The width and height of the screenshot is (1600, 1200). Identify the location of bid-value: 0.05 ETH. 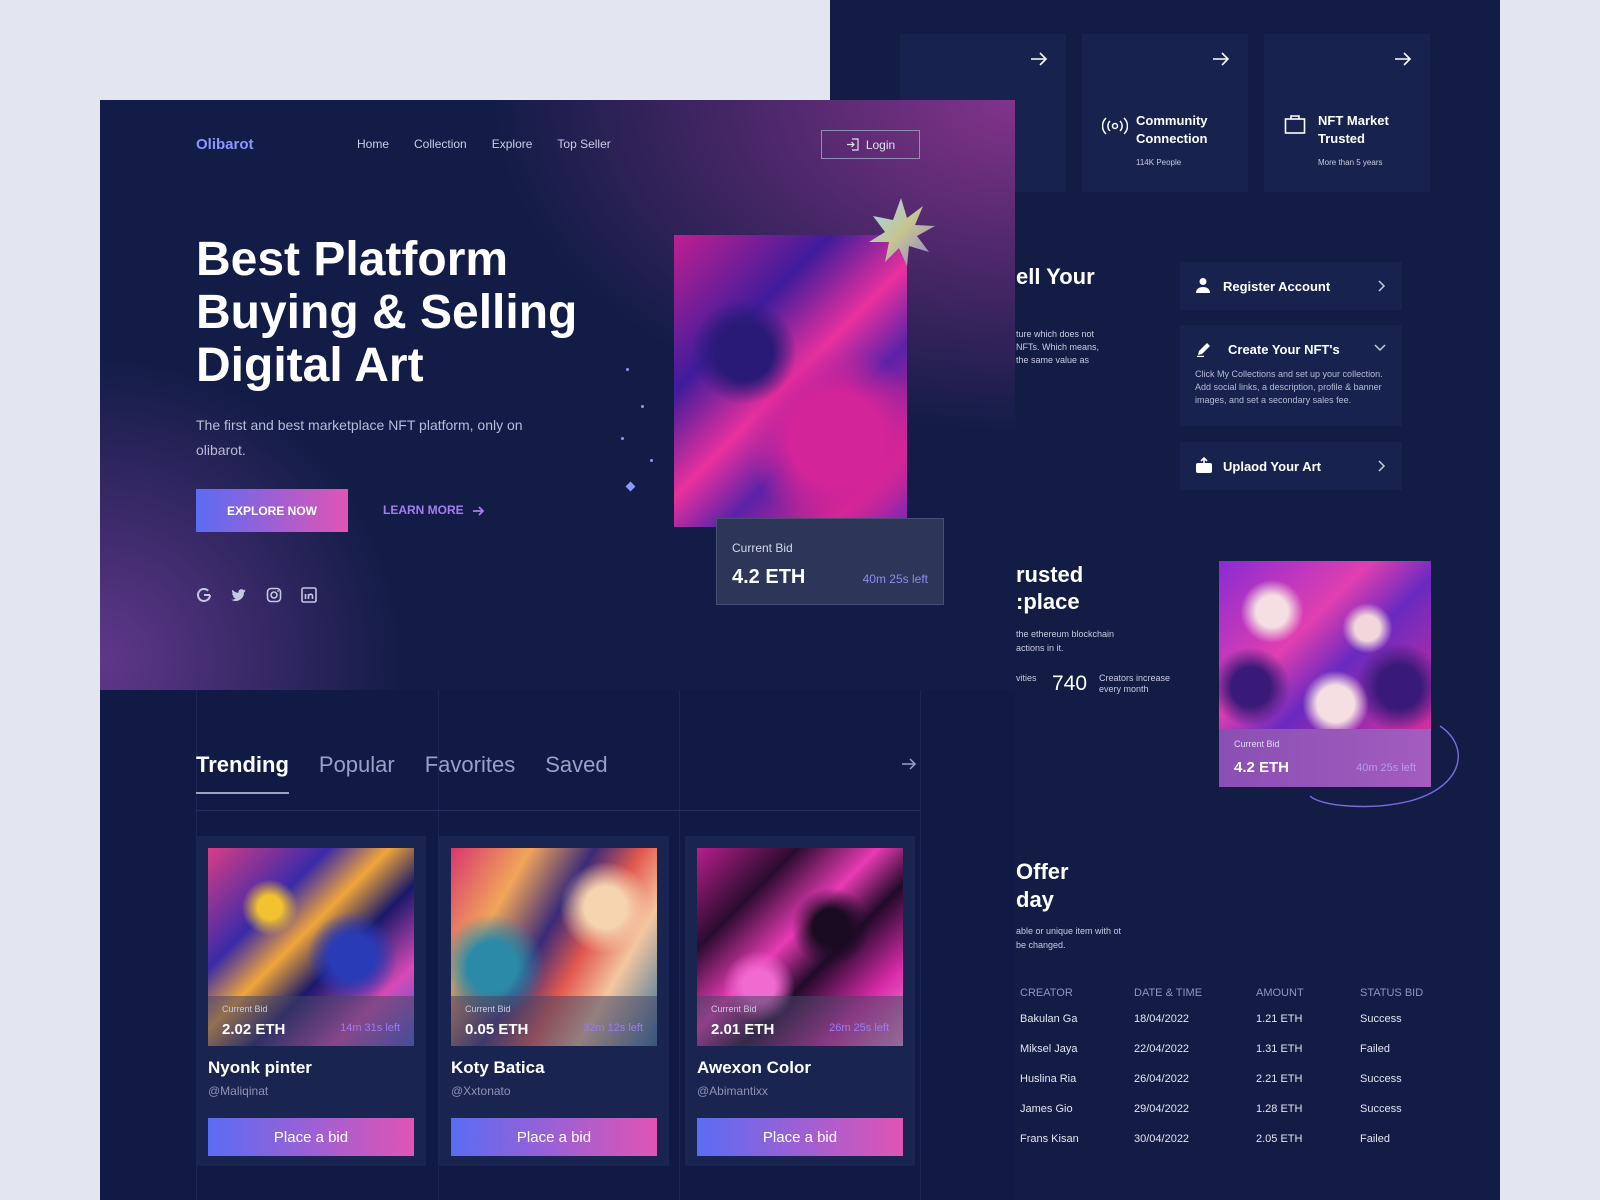
(497, 1029).